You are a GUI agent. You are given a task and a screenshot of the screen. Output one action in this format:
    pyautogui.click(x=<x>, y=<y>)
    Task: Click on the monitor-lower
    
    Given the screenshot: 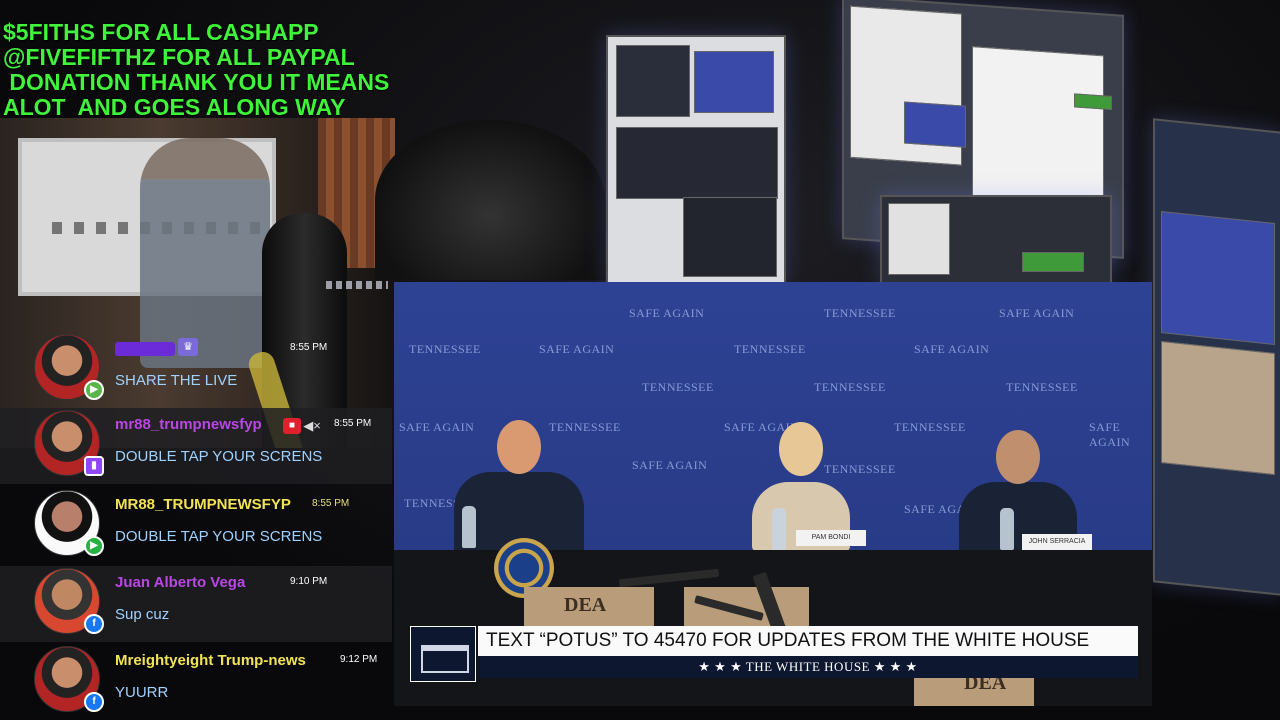 What is the action you would take?
    pyautogui.click(x=996, y=239)
    